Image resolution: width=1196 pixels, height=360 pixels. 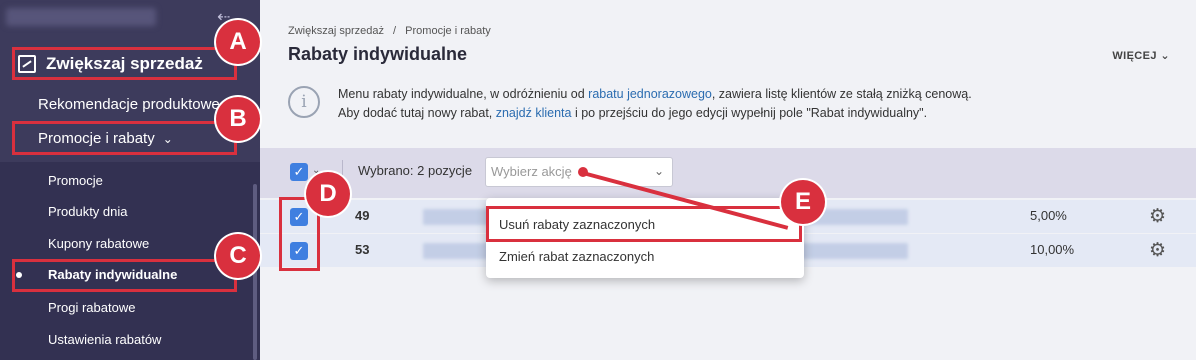 What do you see at coordinates (389, 31) in the screenshot?
I see `breadcrumb: Zwiększaj sprzedaż / Promocje i rabaty` at bounding box center [389, 31].